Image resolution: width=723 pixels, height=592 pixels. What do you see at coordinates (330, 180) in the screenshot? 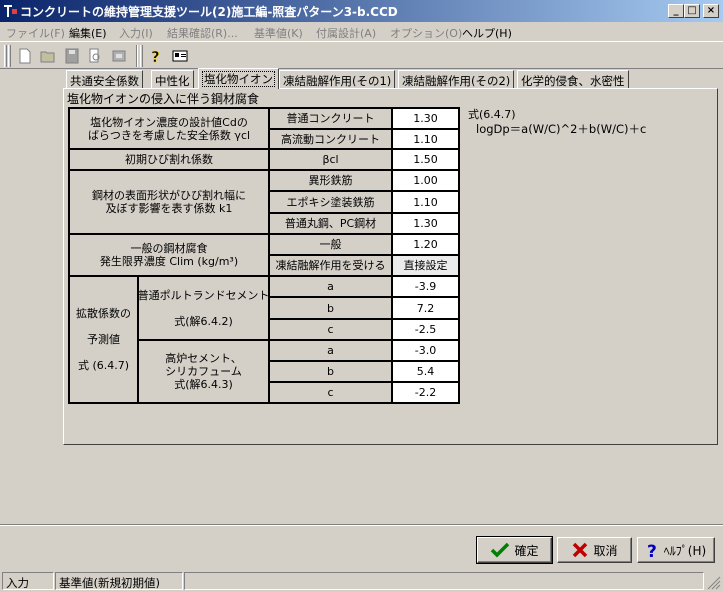
I see `label-deformed-bar: 異形鉄筋` at bounding box center [330, 180].